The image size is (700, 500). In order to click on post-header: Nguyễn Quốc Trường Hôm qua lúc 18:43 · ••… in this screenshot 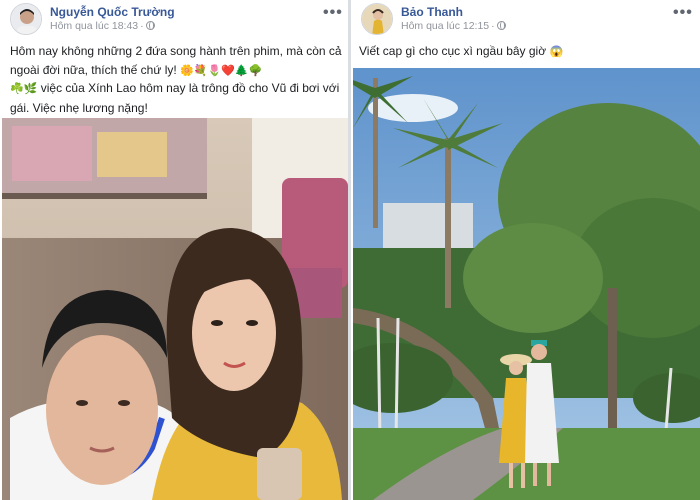, I will do `click(174, 19)`.